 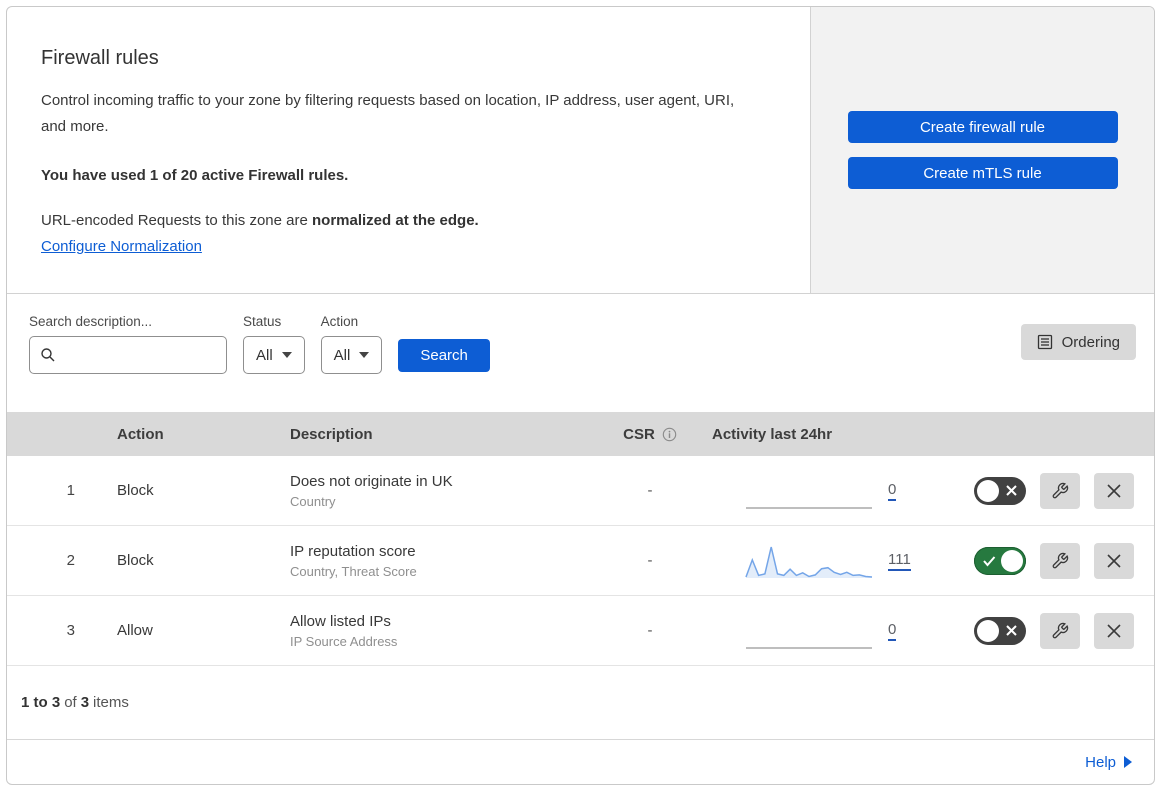 I want to click on help-label: Help, so click(x=1100, y=762).